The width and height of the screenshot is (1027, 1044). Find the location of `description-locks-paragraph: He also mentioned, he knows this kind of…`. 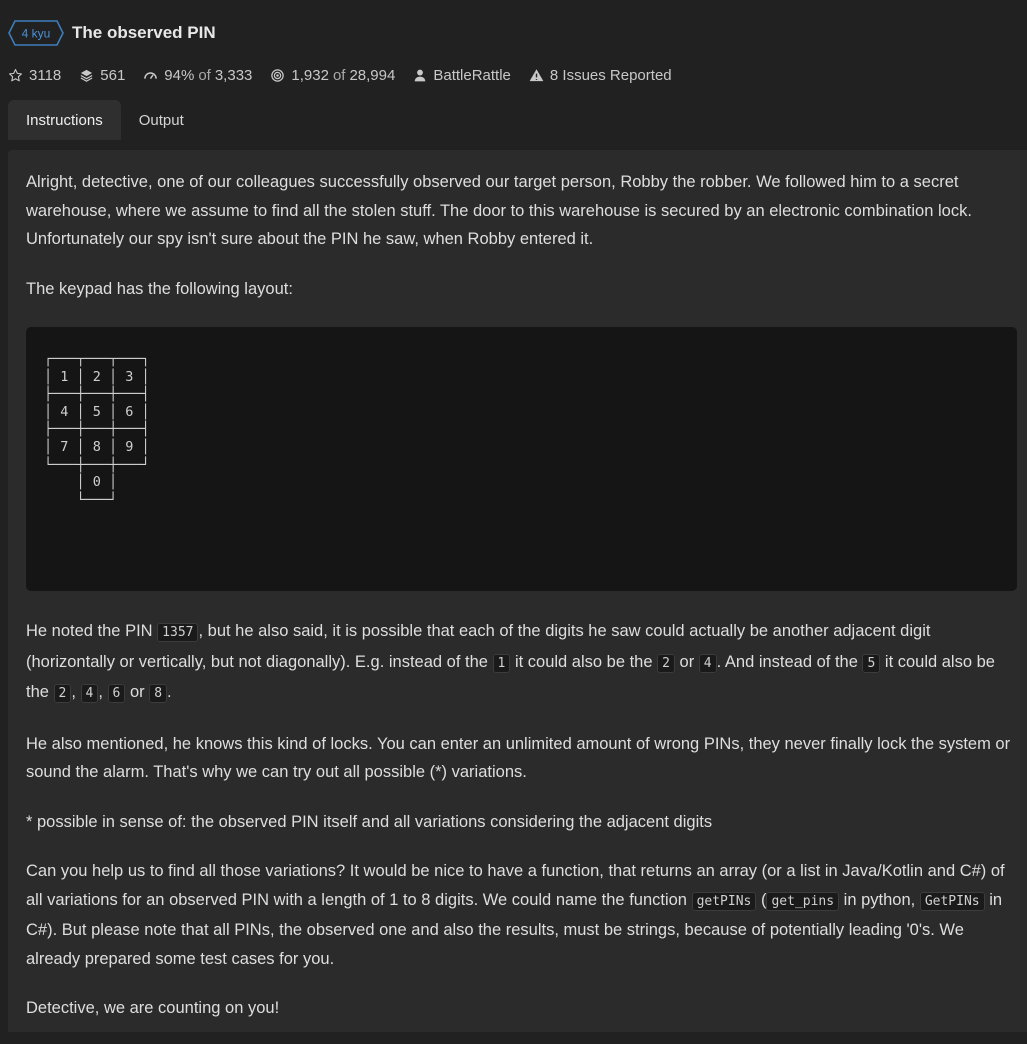

description-locks-paragraph: He also mentioned, he knows this kind of… is located at coordinates (518, 758).